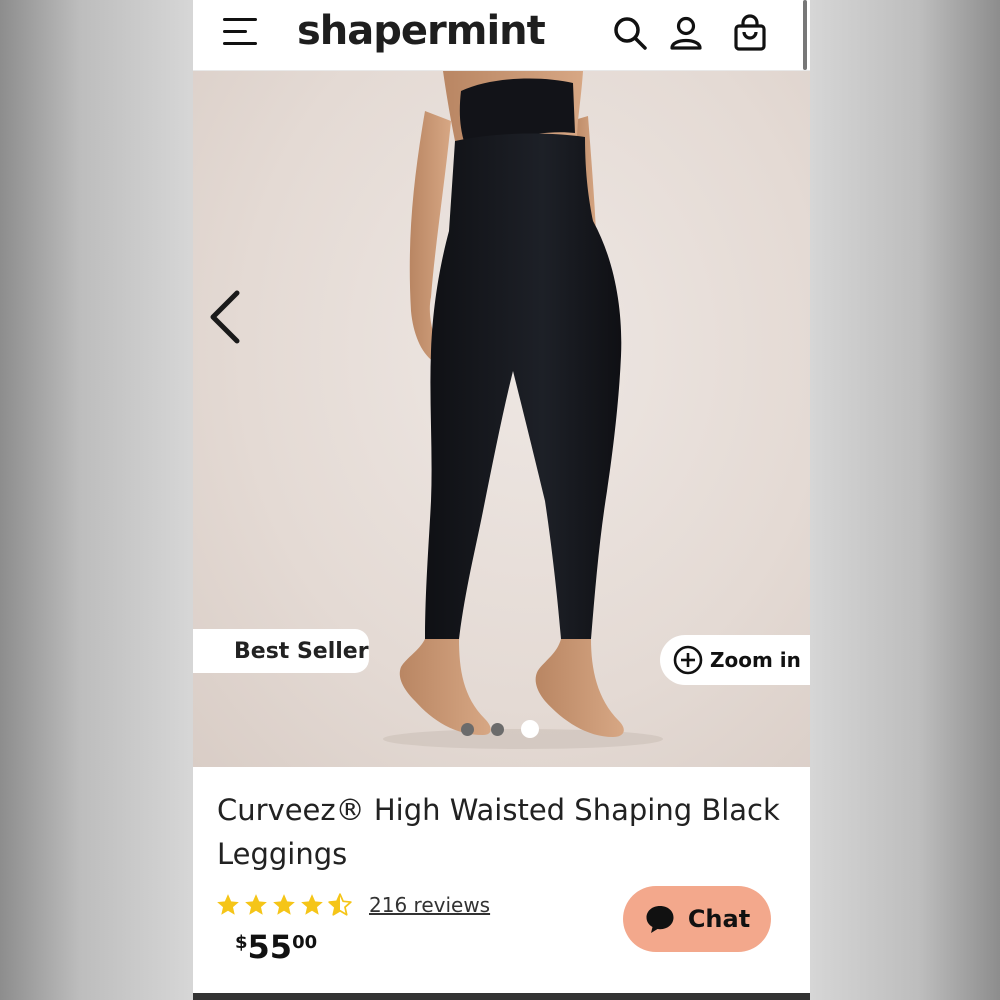 The height and width of the screenshot is (1000, 1000). Describe the element at coordinates (755, 660) in the screenshot. I see `zoom-in-label: Zoom in` at that location.